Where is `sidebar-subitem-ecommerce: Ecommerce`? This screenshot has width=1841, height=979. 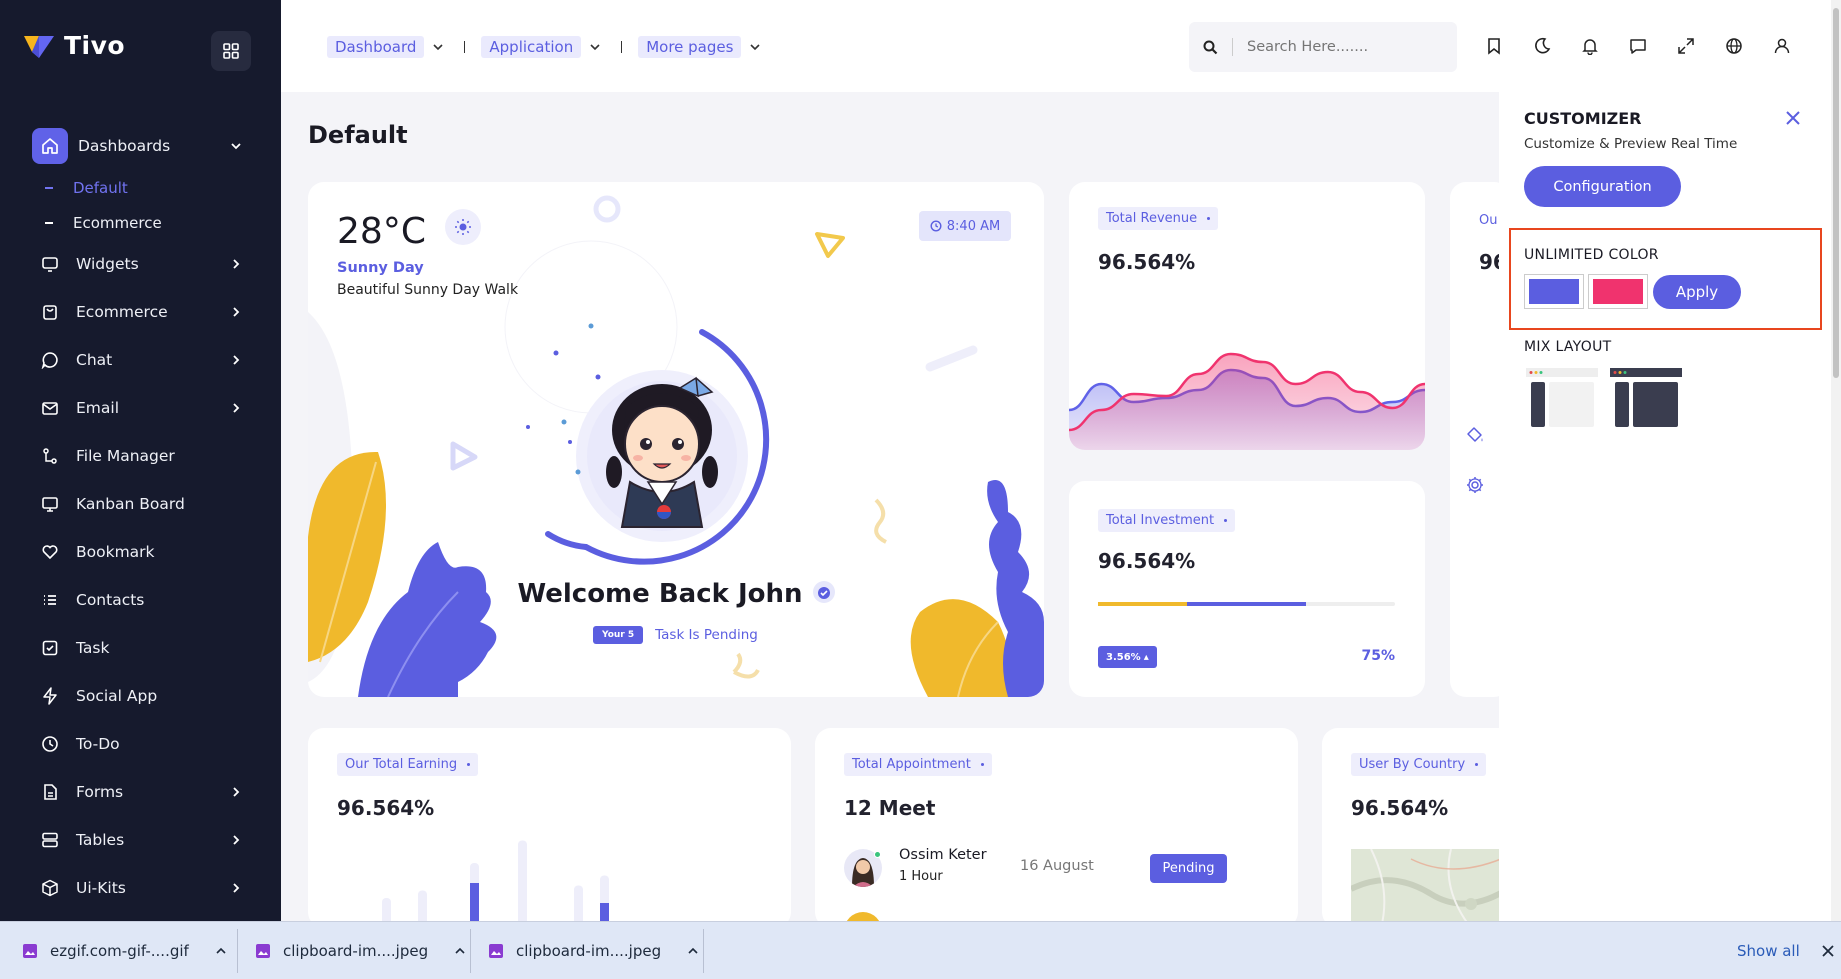
sidebar-subitem-ecommerce: Ecommerce is located at coordinates (140, 222).